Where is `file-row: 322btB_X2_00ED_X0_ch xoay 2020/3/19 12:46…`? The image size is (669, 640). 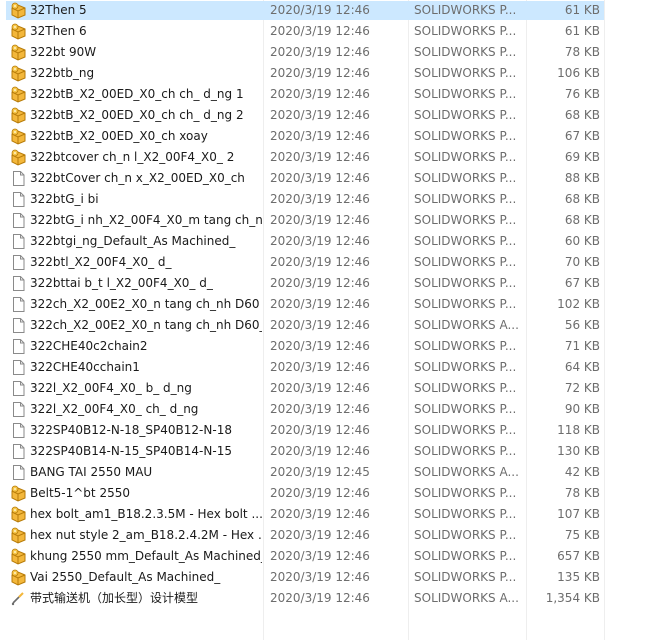
file-row: 322btB_X2_00ED_X0_ch xoay 2020/3/19 12:46… is located at coordinates (334, 136).